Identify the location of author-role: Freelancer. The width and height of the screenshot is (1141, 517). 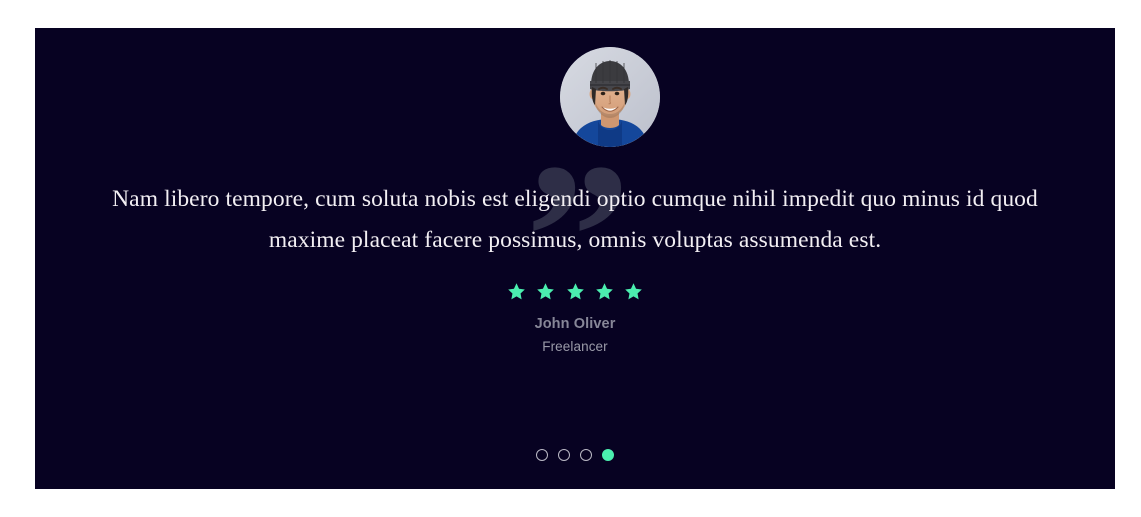
(575, 346).